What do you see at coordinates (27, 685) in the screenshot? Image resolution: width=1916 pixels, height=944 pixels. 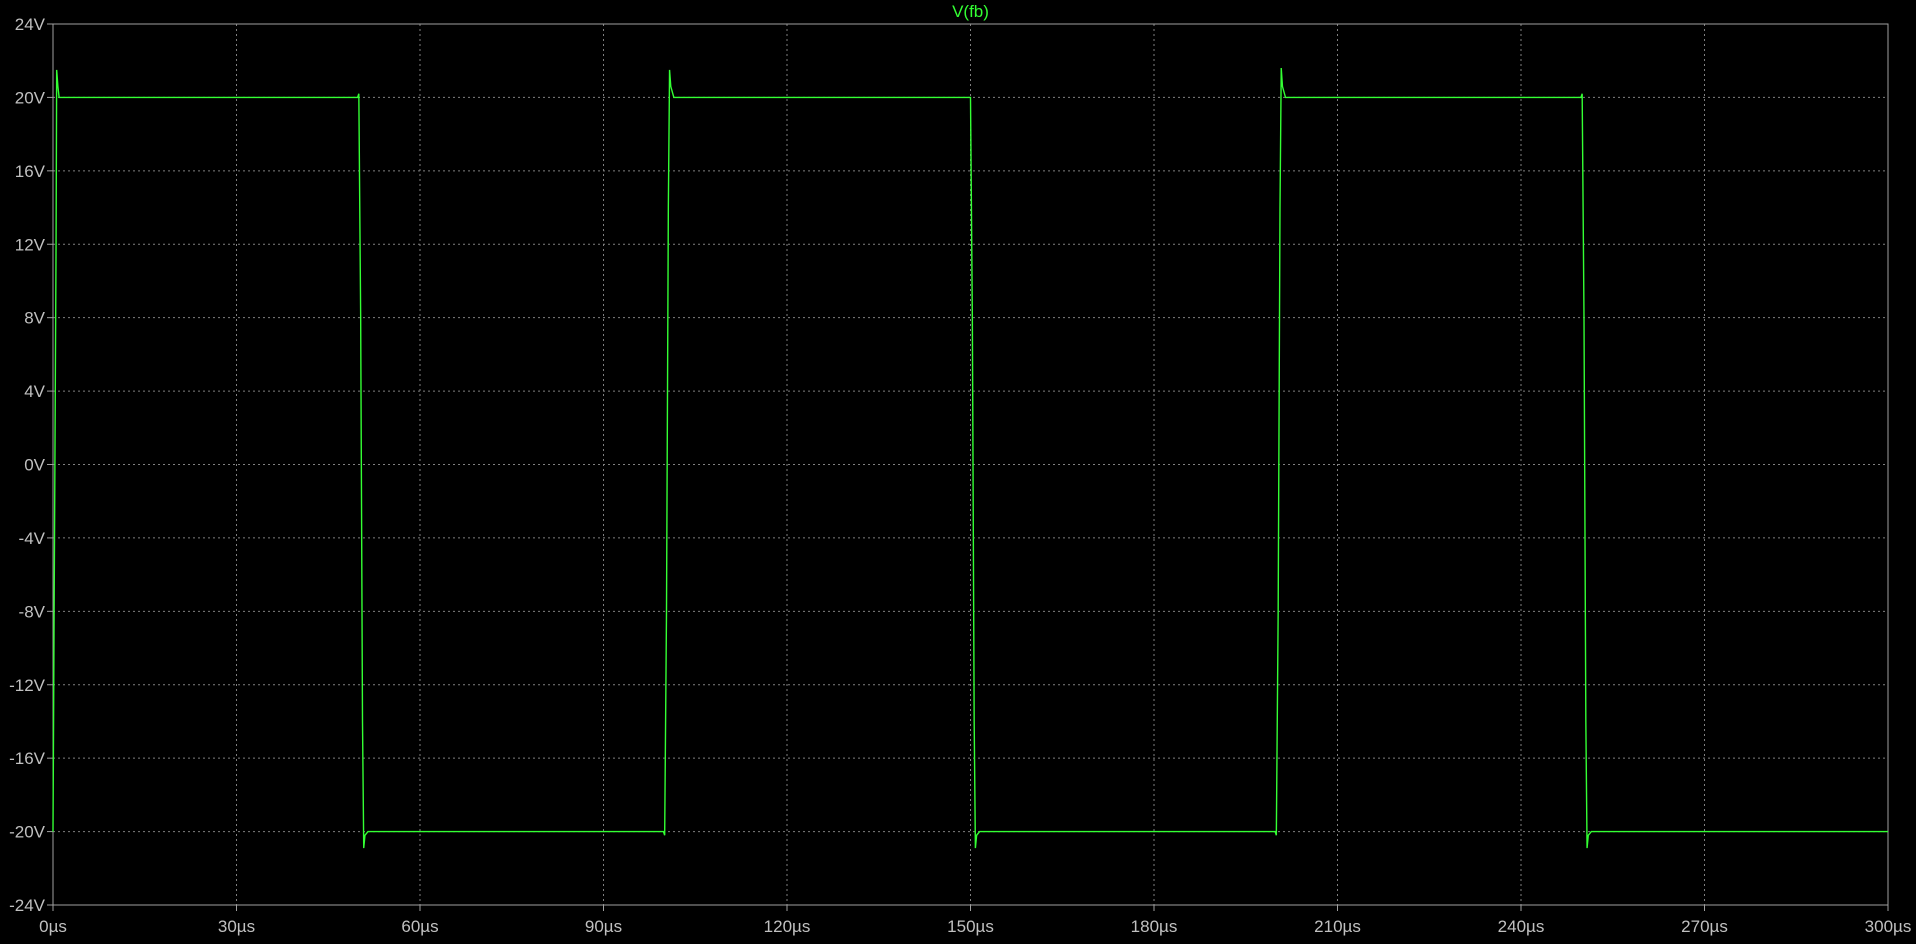 I see `y-tick-label: -12V` at bounding box center [27, 685].